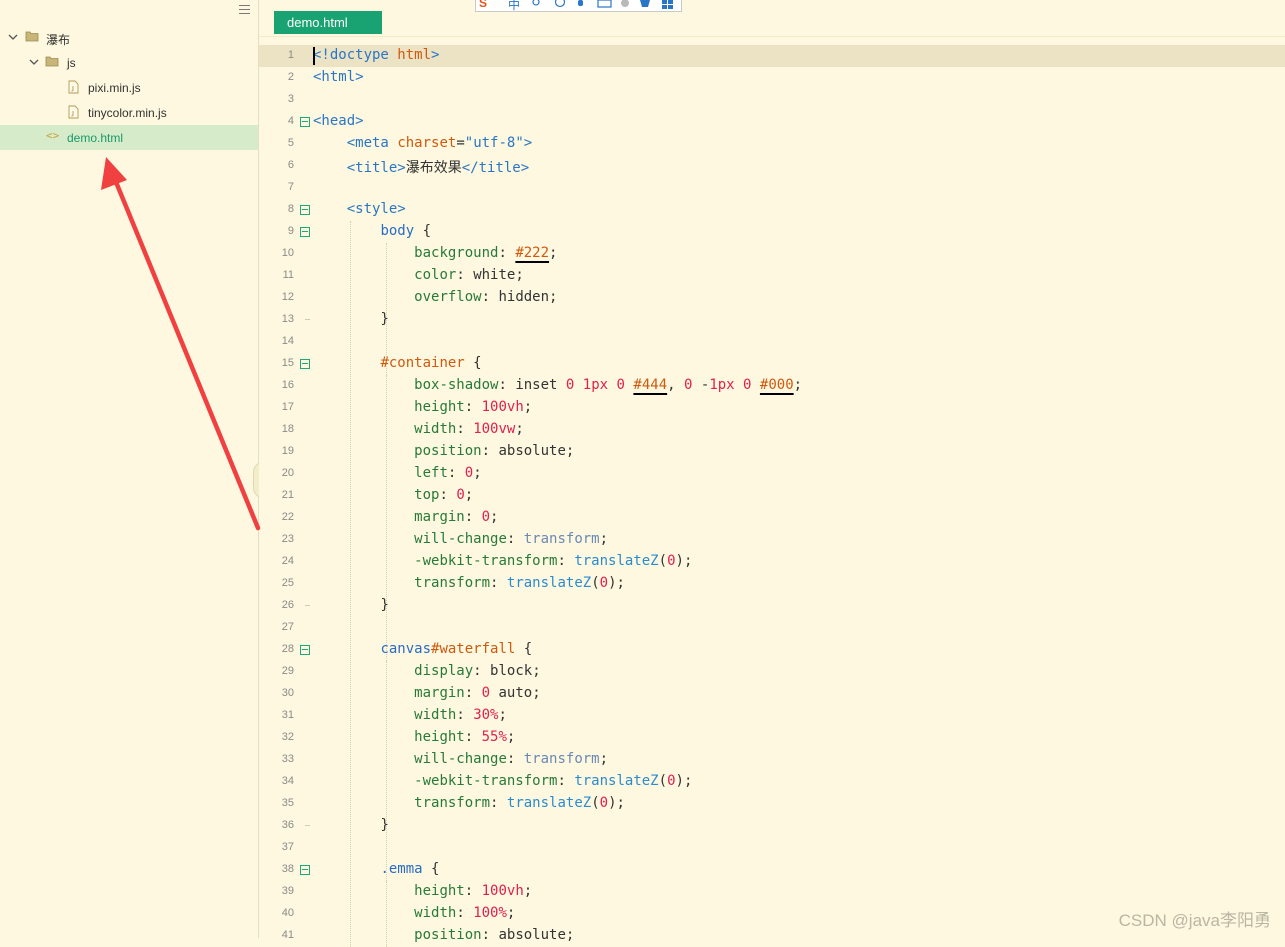 This screenshot has height=947, width=1285. I want to click on code-text: background: #222;, so click(486, 253).